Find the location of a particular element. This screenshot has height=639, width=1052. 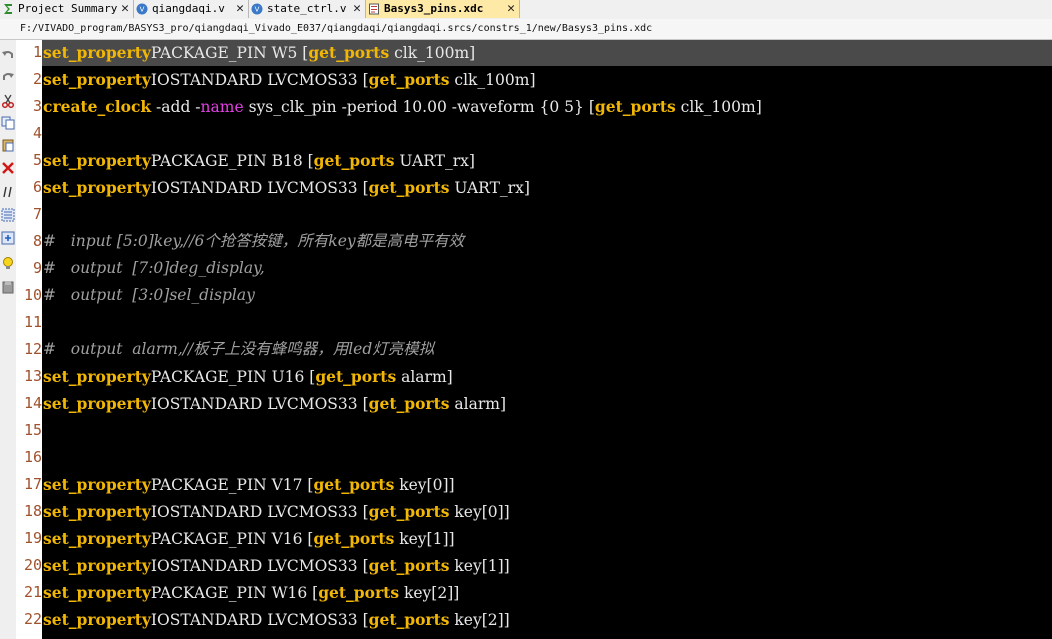

line-number: 22 is located at coordinates (32, 619).